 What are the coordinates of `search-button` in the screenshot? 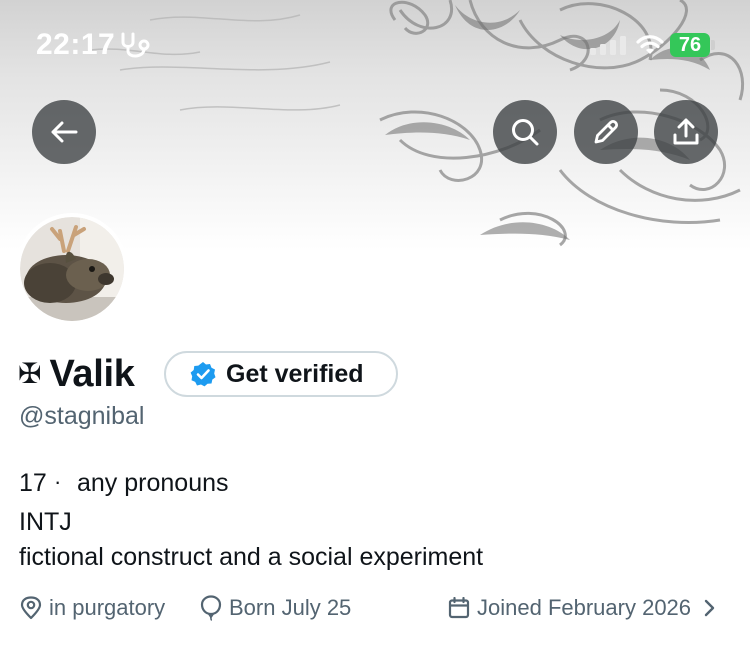 It's located at (525, 132).